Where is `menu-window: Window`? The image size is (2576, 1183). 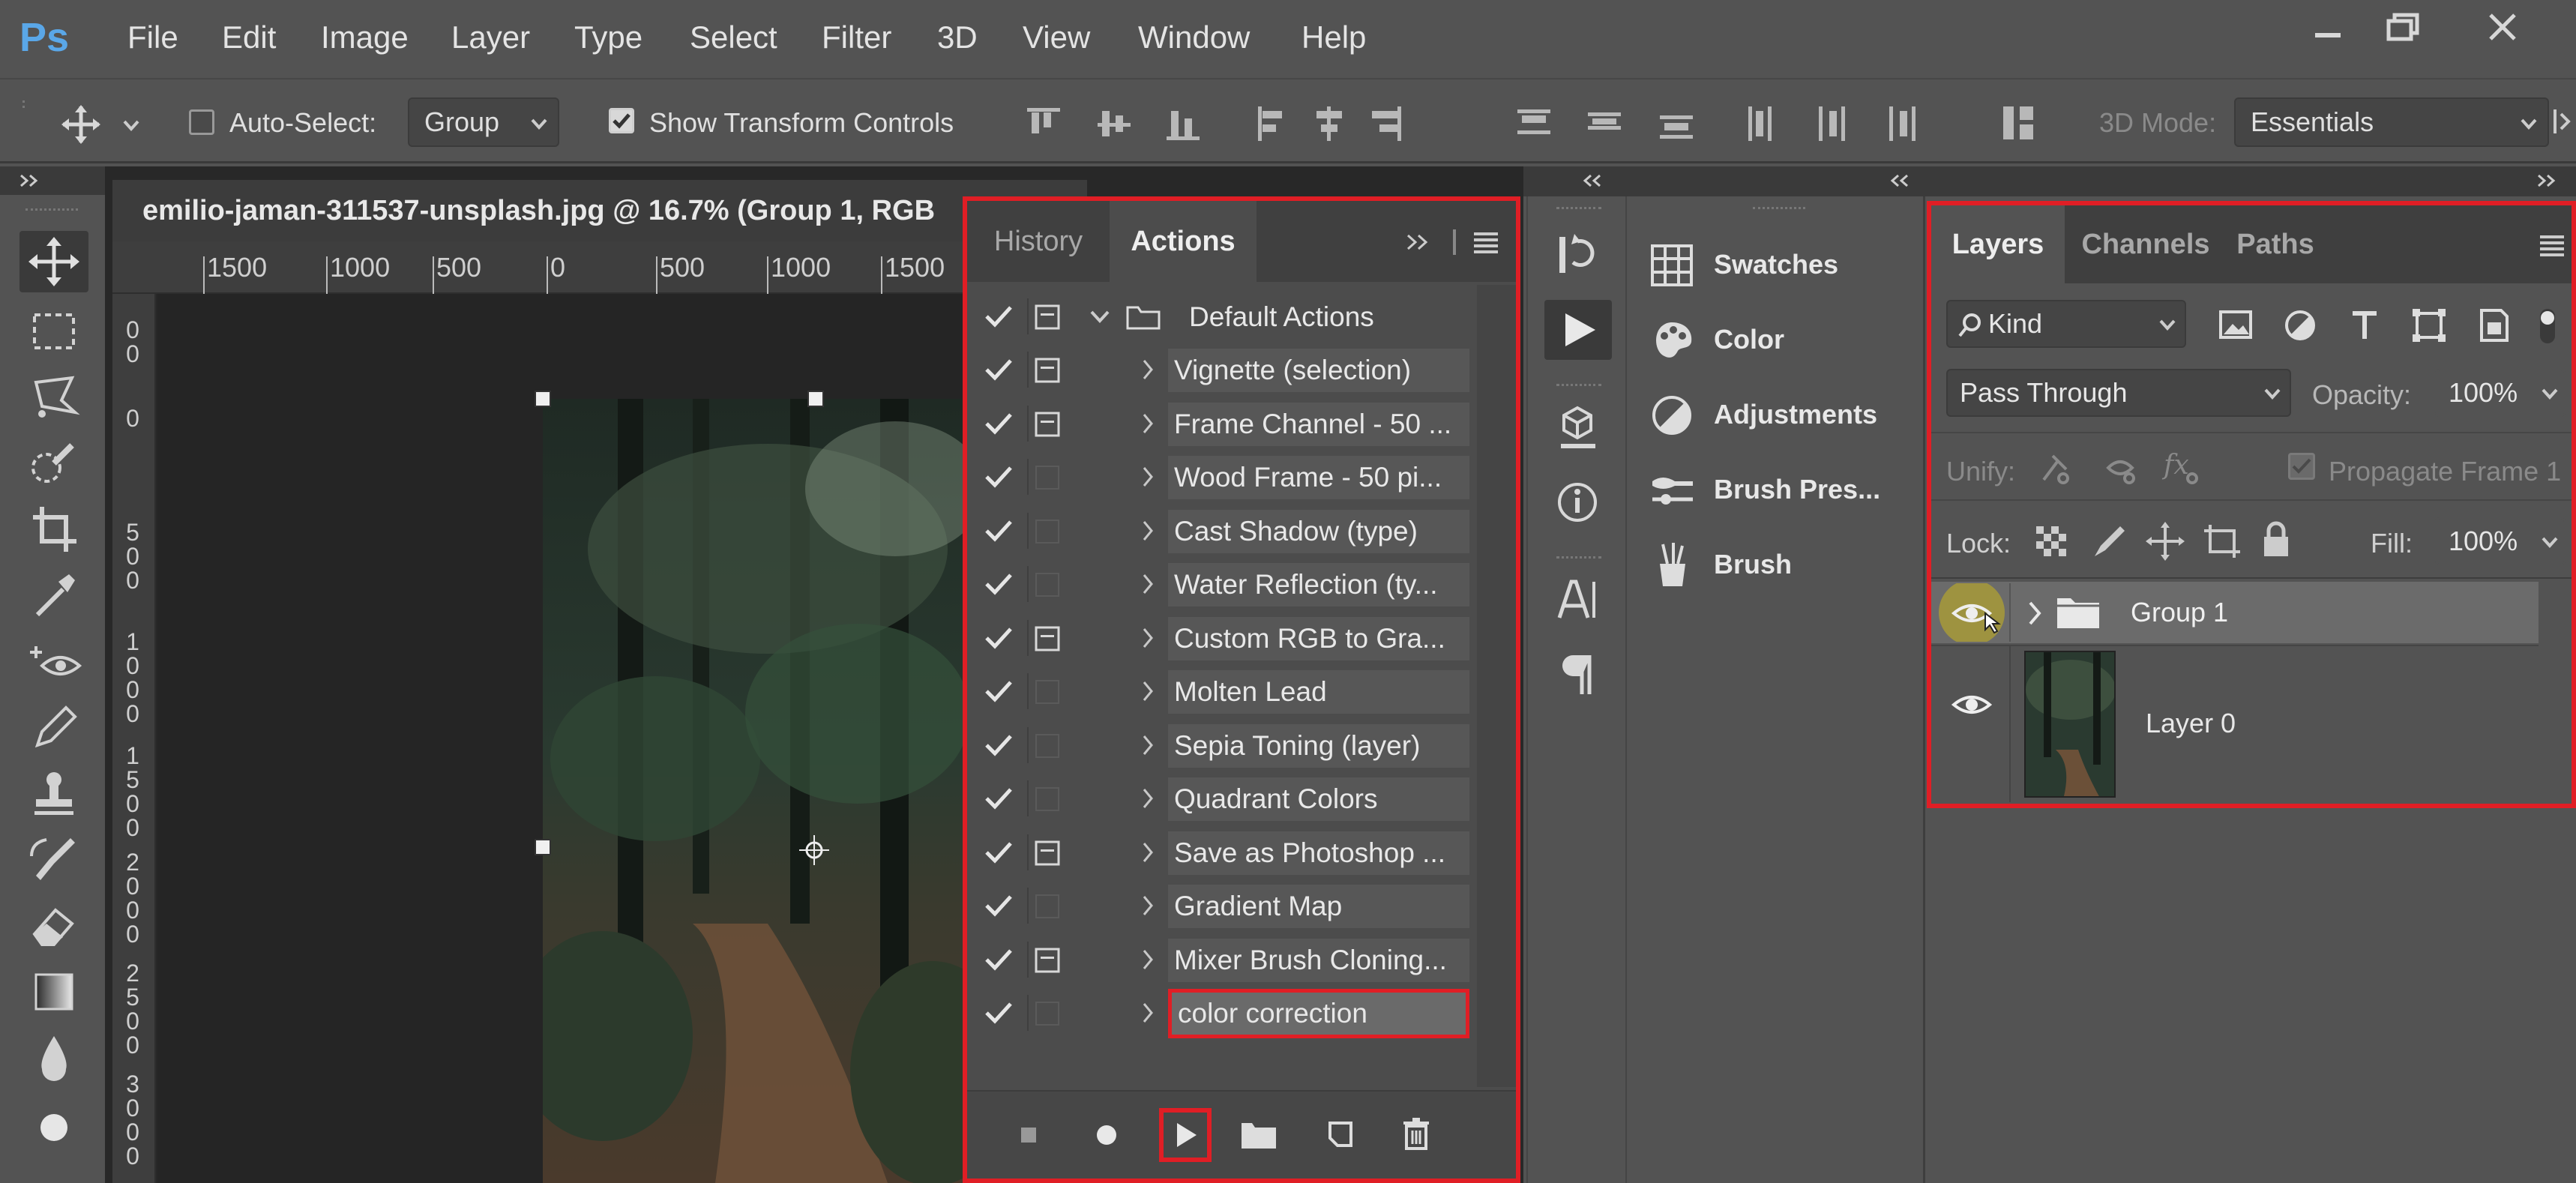 menu-window: Window is located at coordinates (1194, 37).